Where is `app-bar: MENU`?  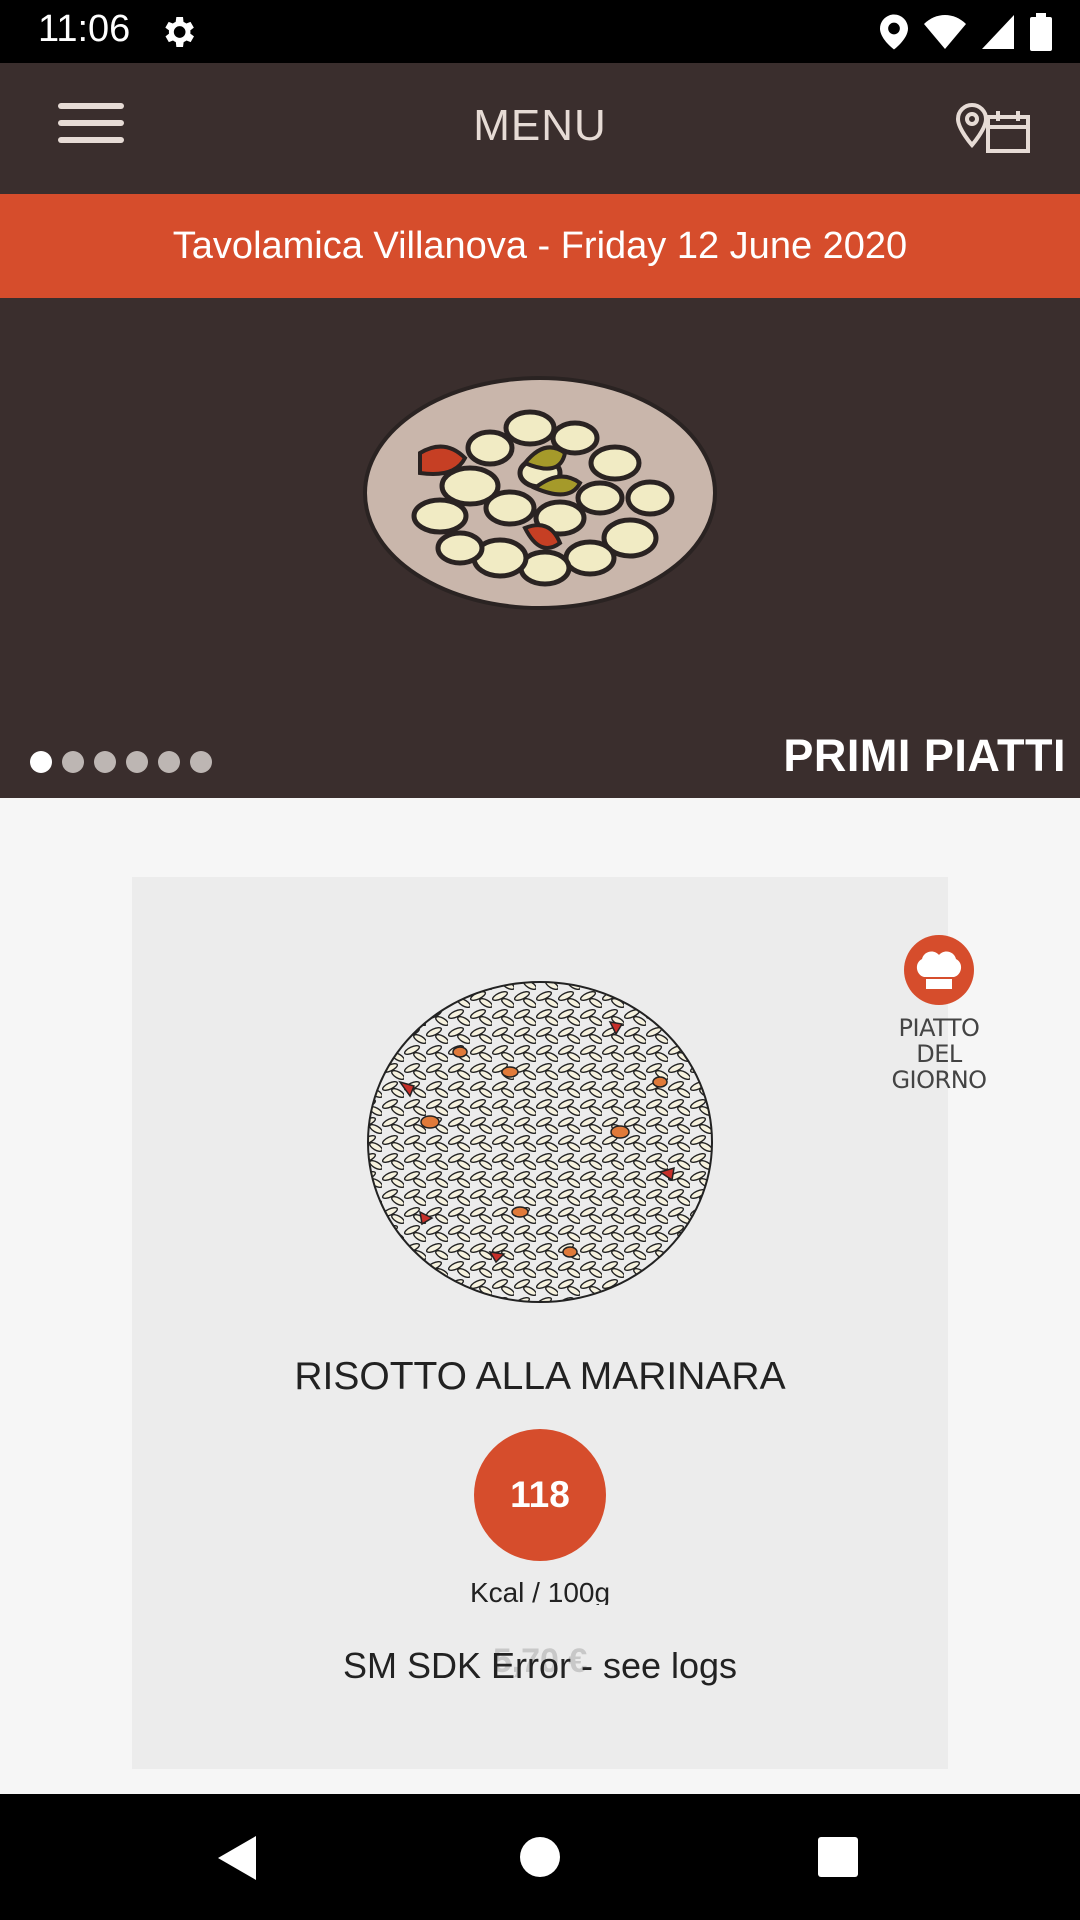 app-bar: MENU is located at coordinates (540, 128).